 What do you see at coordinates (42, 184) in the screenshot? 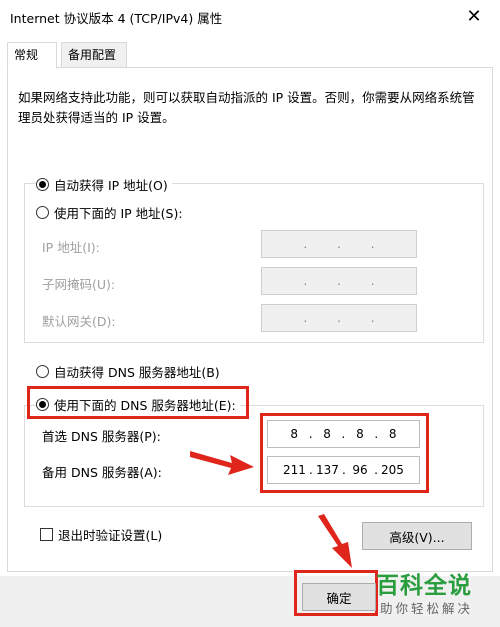
I see `auto-ip-radio` at bounding box center [42, 184].